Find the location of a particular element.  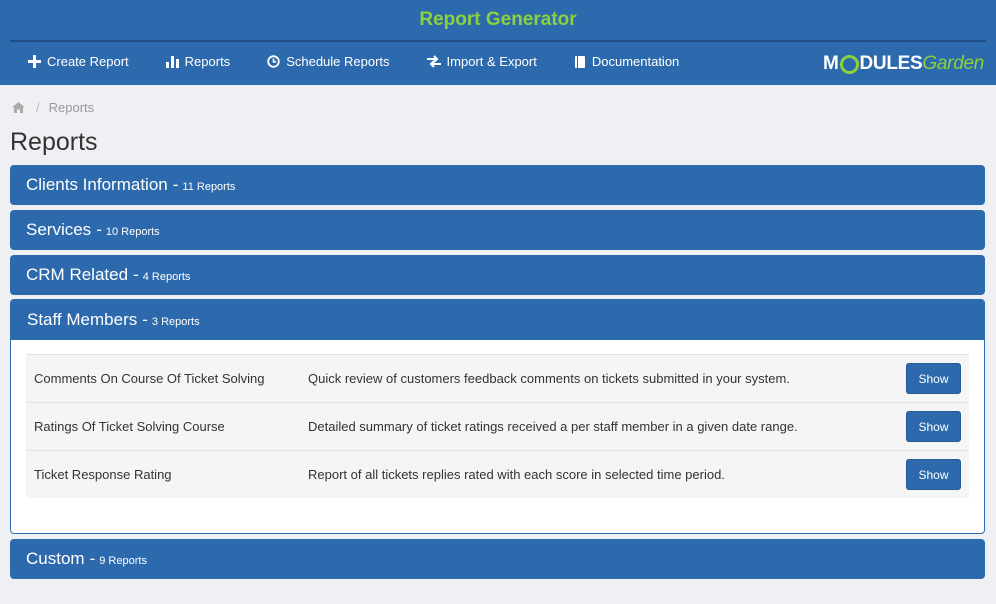

home-icon is located at coordinates (18, 107).